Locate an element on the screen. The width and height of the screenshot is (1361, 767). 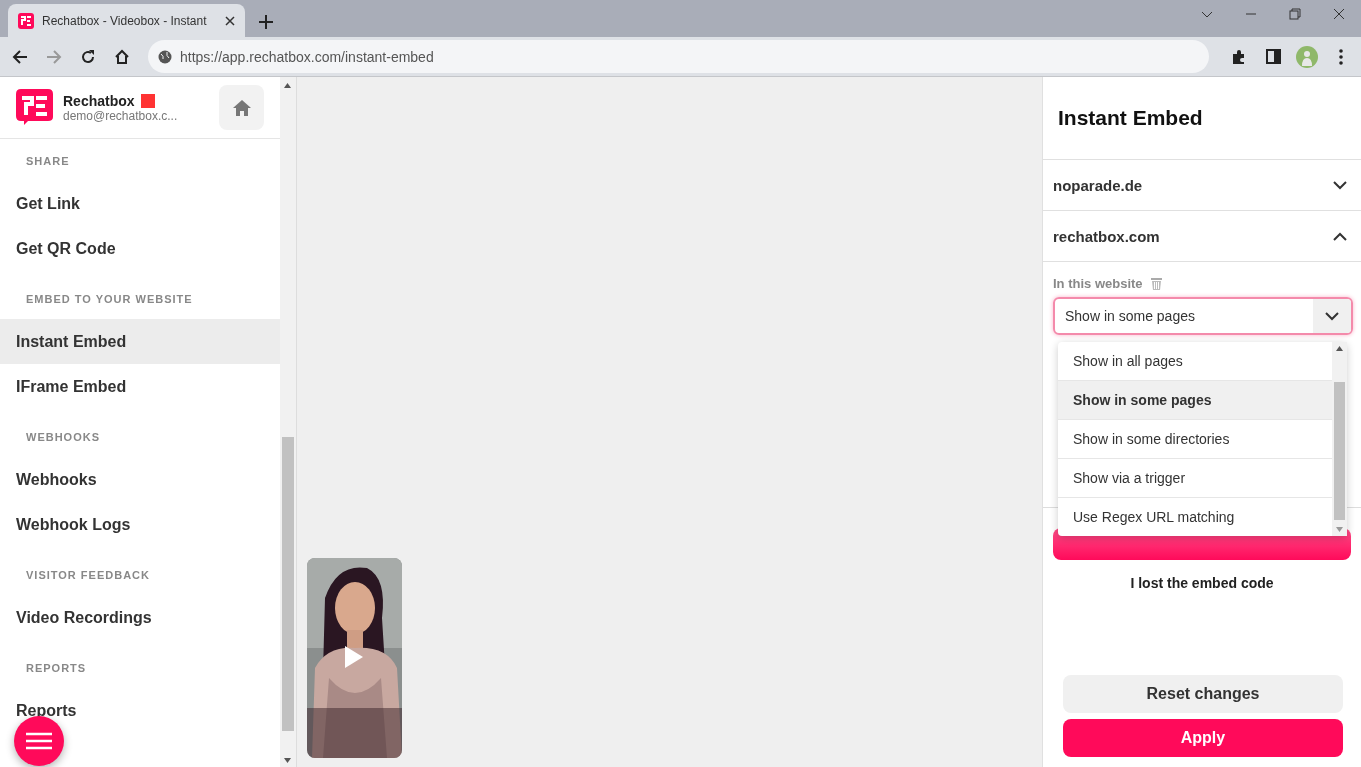
sidebar-item: Instant Embed is located at coordinates (140, 341).